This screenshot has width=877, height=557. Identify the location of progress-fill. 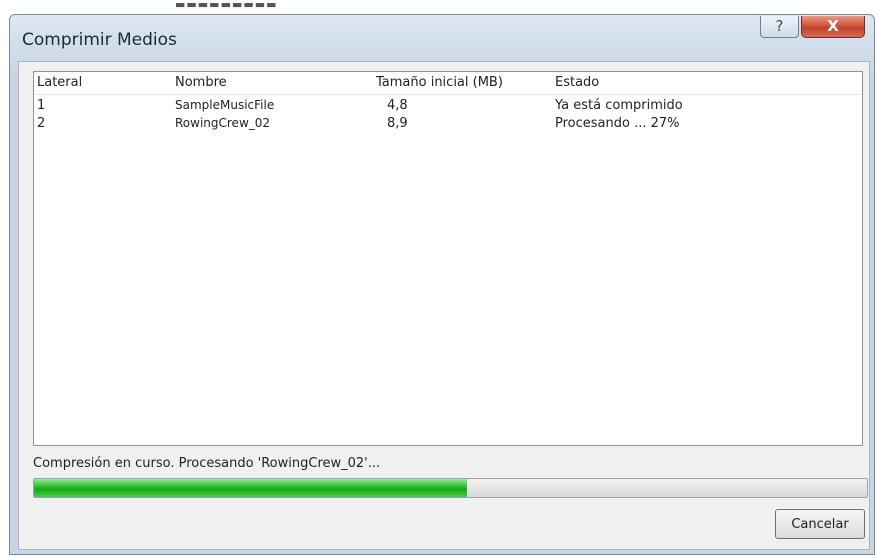
(251, 488).